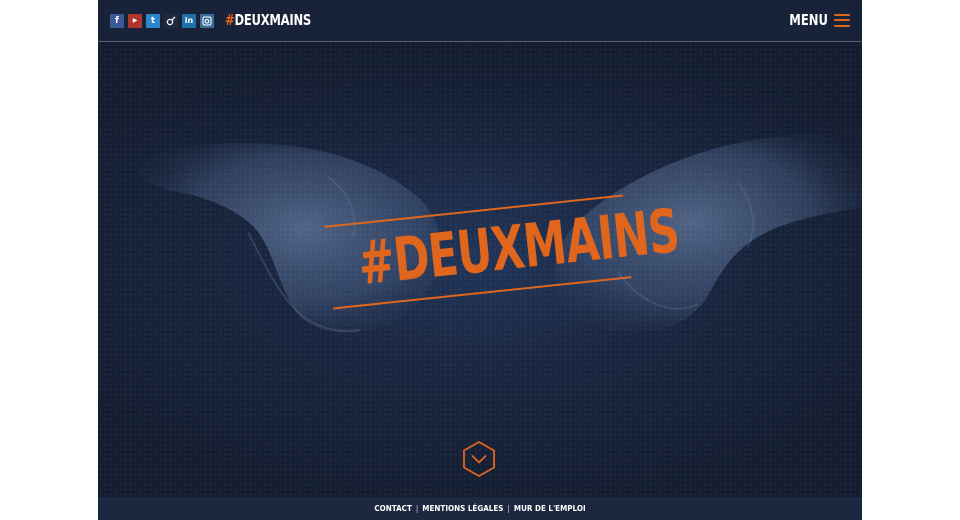 This screenshot has width=960, height=520. Describe the element at coordinates (273, 20) in the screenshot. I see `brand-name: DEUXMAINS` at that location.